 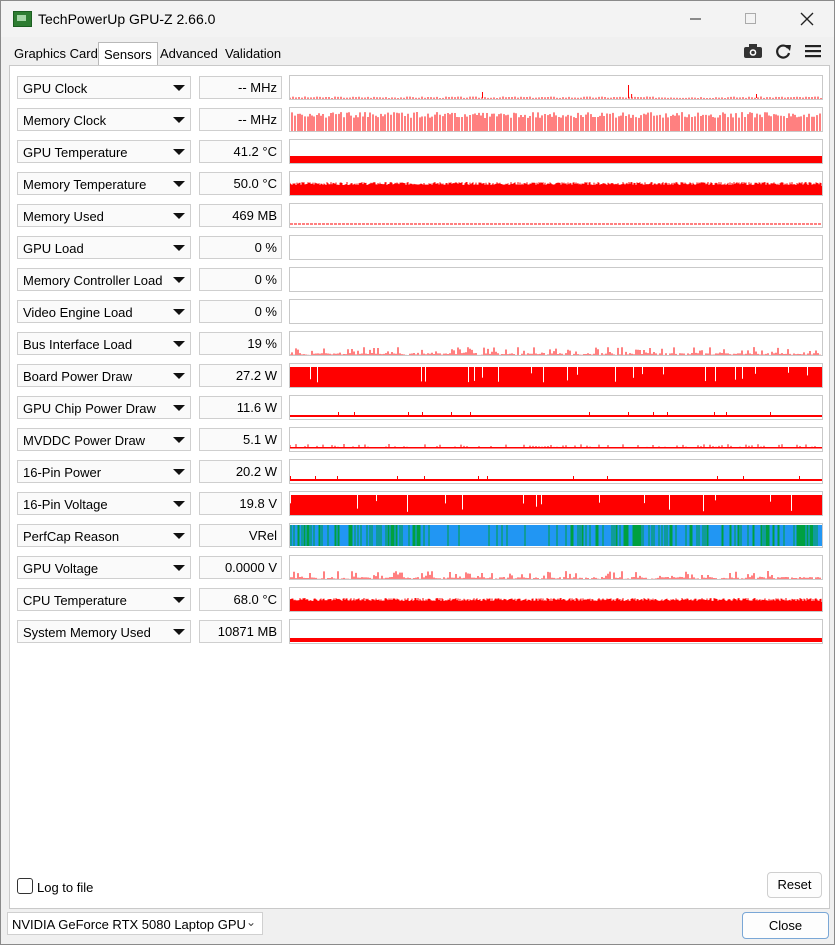 I want to click on sensor-name-dropdown: Bus Interface Load, so click(x=104, y=343).